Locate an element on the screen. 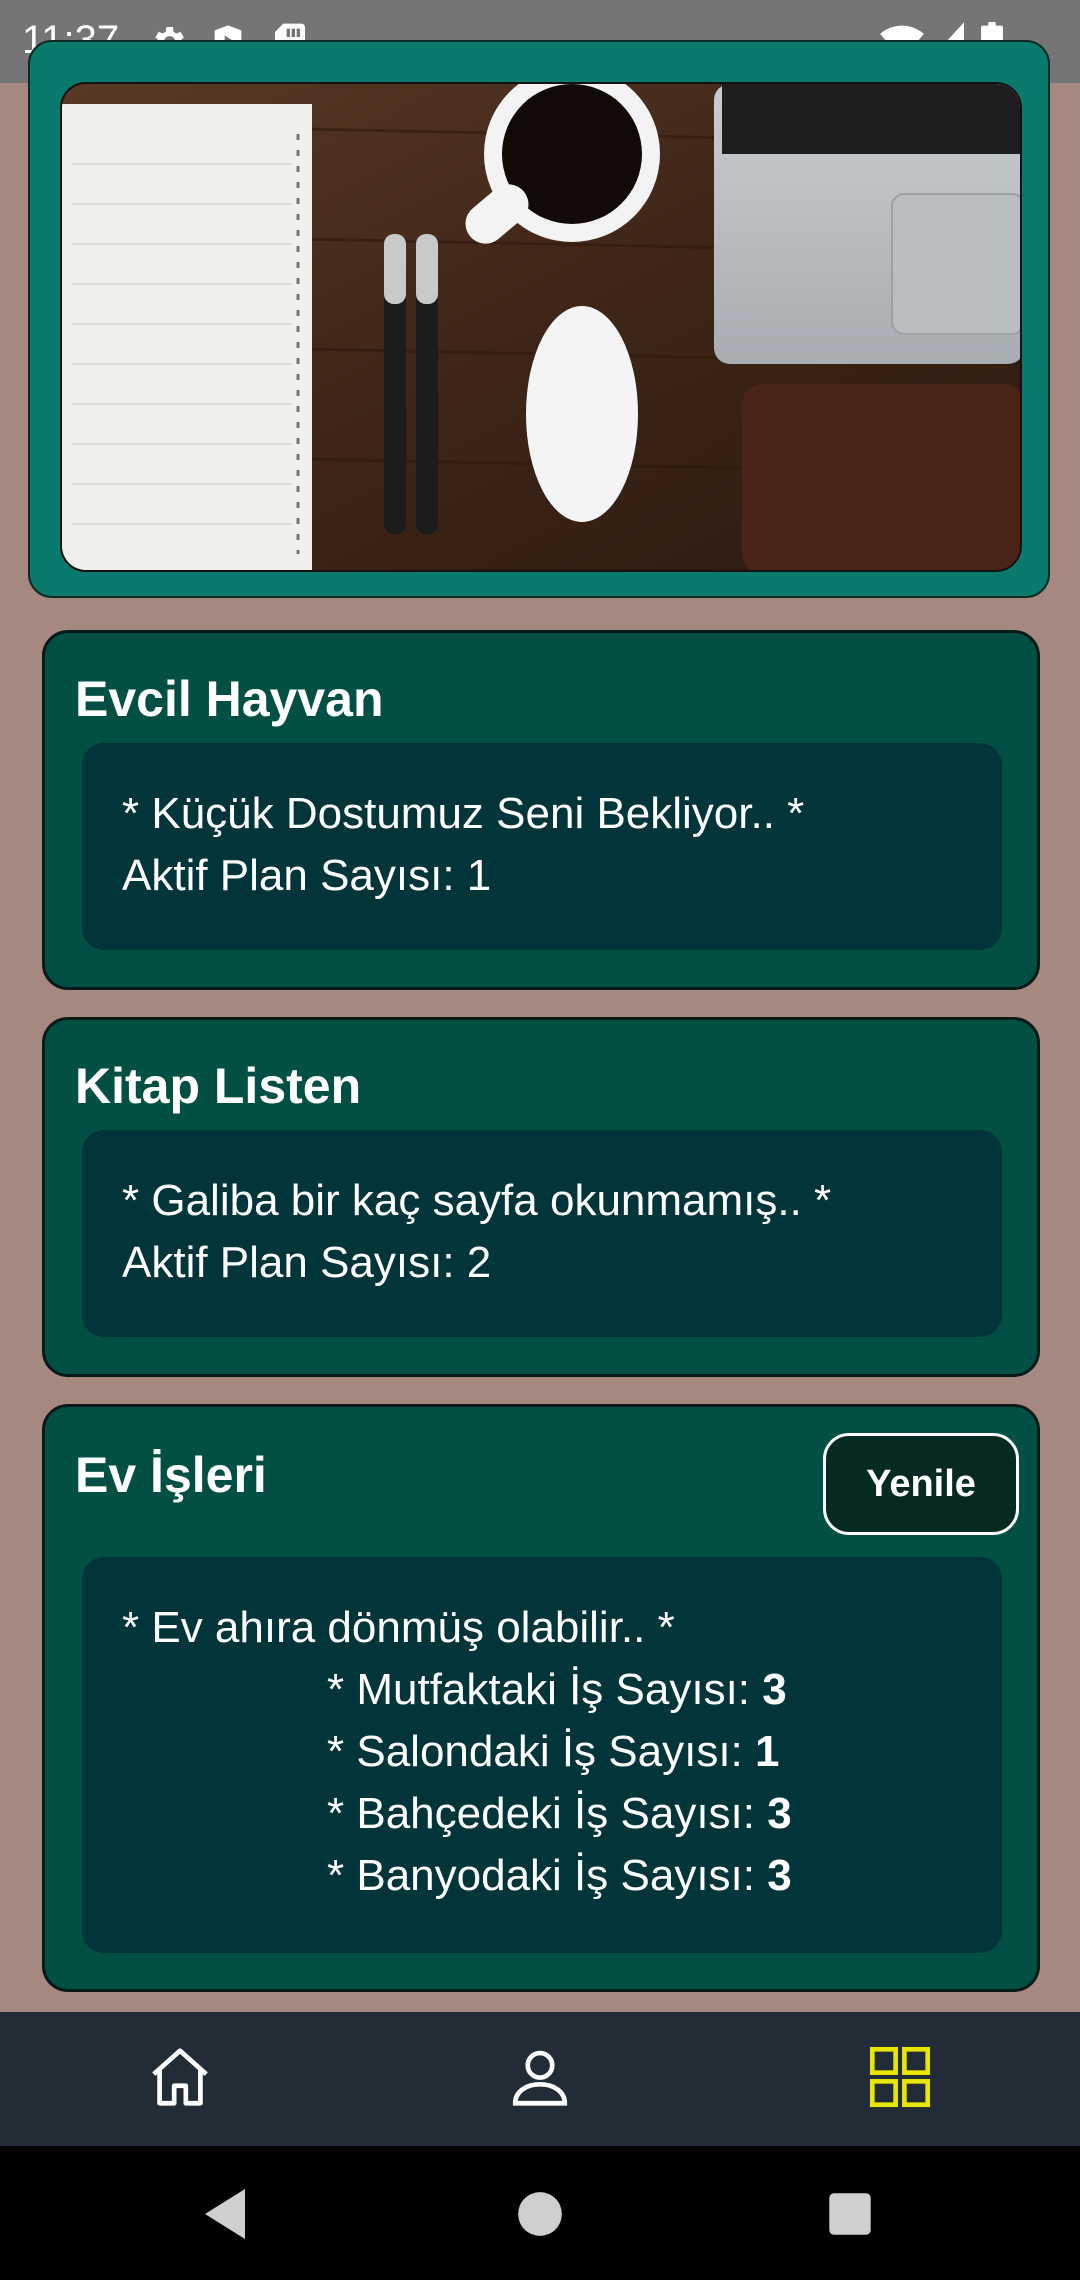 This screenshot has width=1080, height=2280. profile-icon is located at coordinates (540, 2078).